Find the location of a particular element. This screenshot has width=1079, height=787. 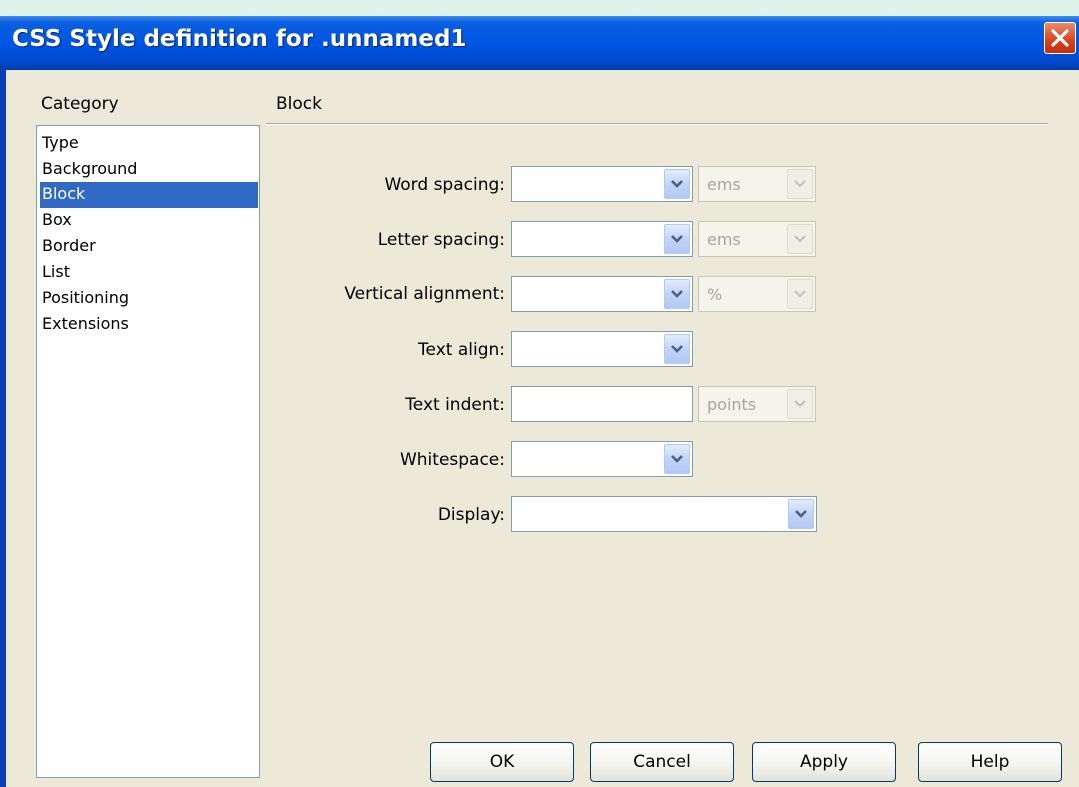

vertical-alignment-unit-select: % is located at coordinates (757, 294).